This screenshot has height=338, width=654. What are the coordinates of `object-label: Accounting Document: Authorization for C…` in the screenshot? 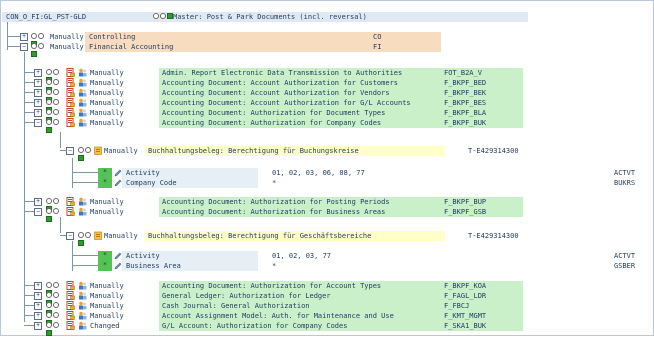 It's located at (271, 123).